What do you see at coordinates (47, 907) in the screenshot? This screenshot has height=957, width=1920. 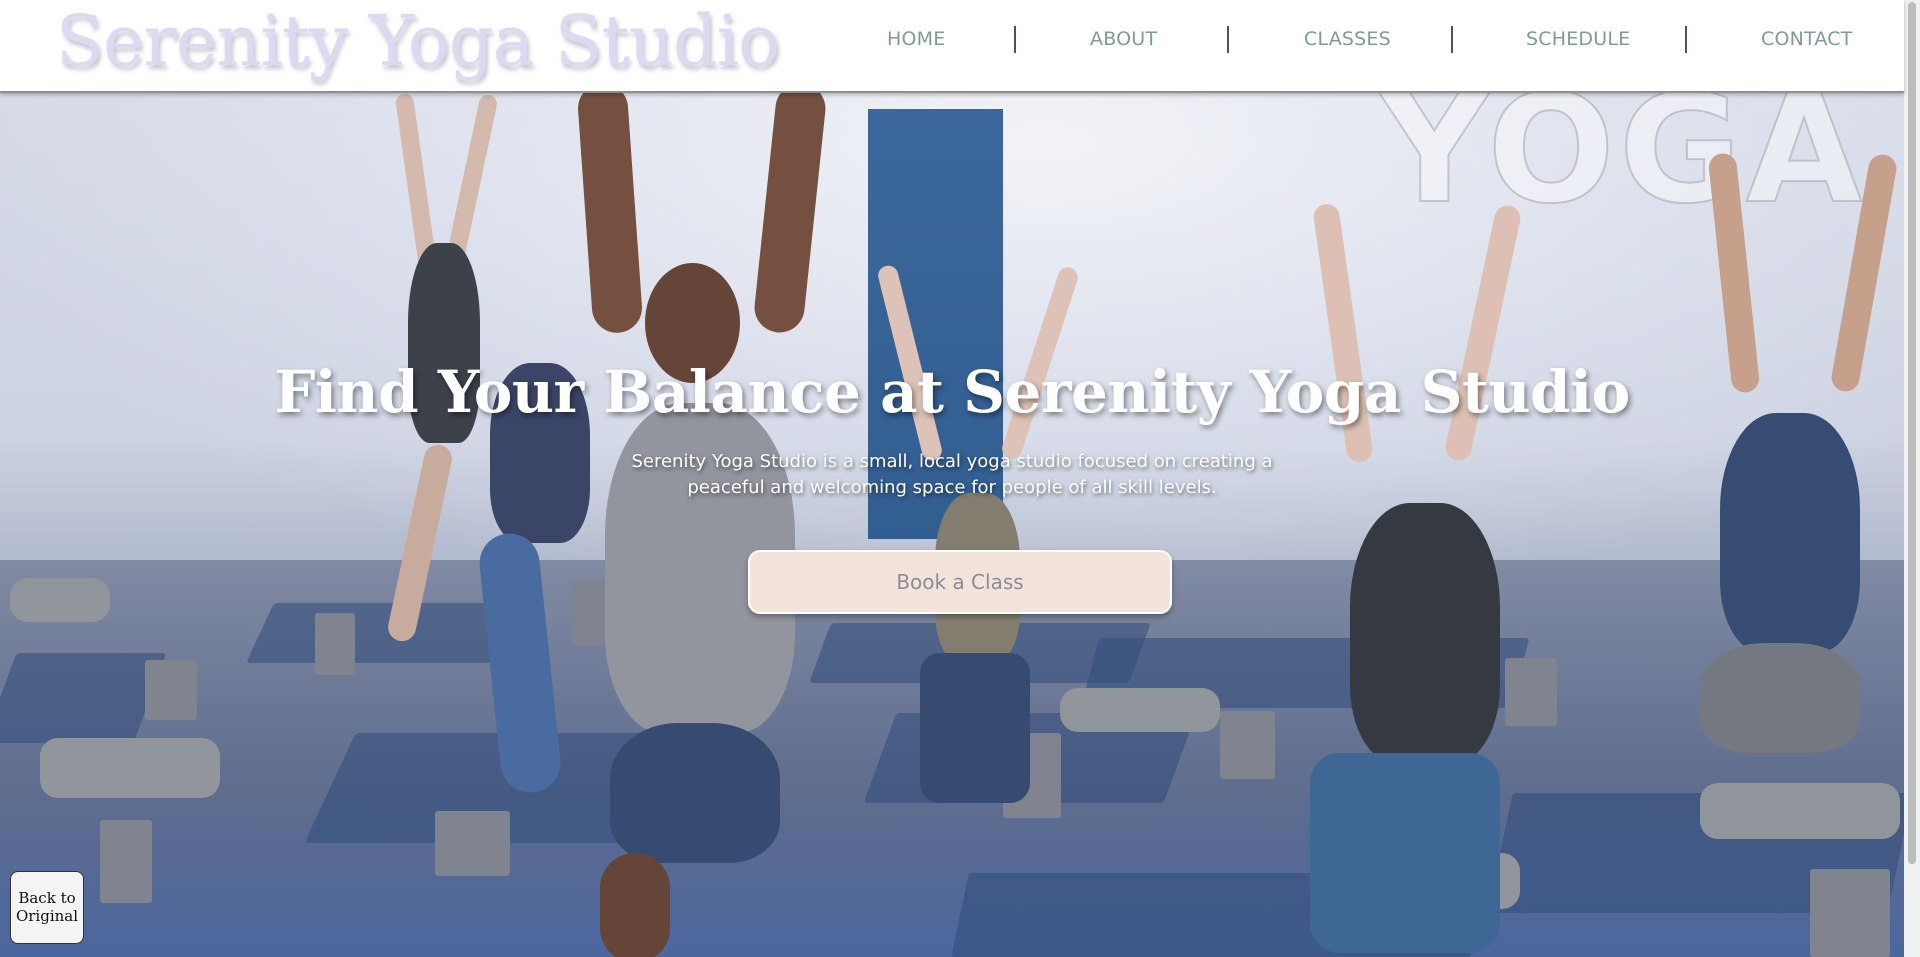 I see `back-to-original-button: Back to Original` at bounding box center [47, 907].